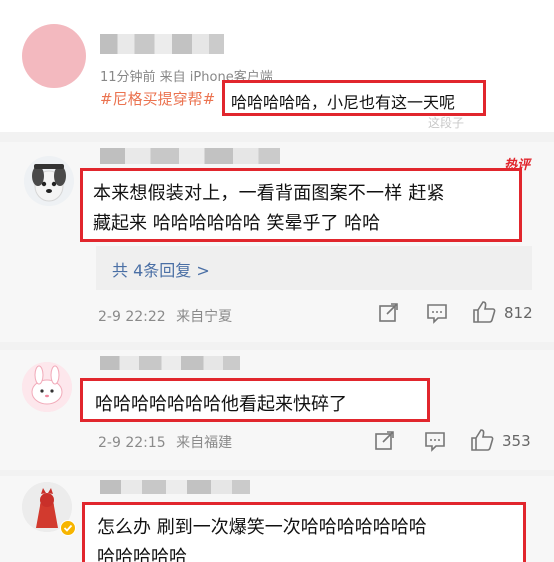 The image size is (554, 562). What do you see at coordinates (68, 528) in the screenshot?
I see `verified-badge-icon` at bounding box center [68, 528].